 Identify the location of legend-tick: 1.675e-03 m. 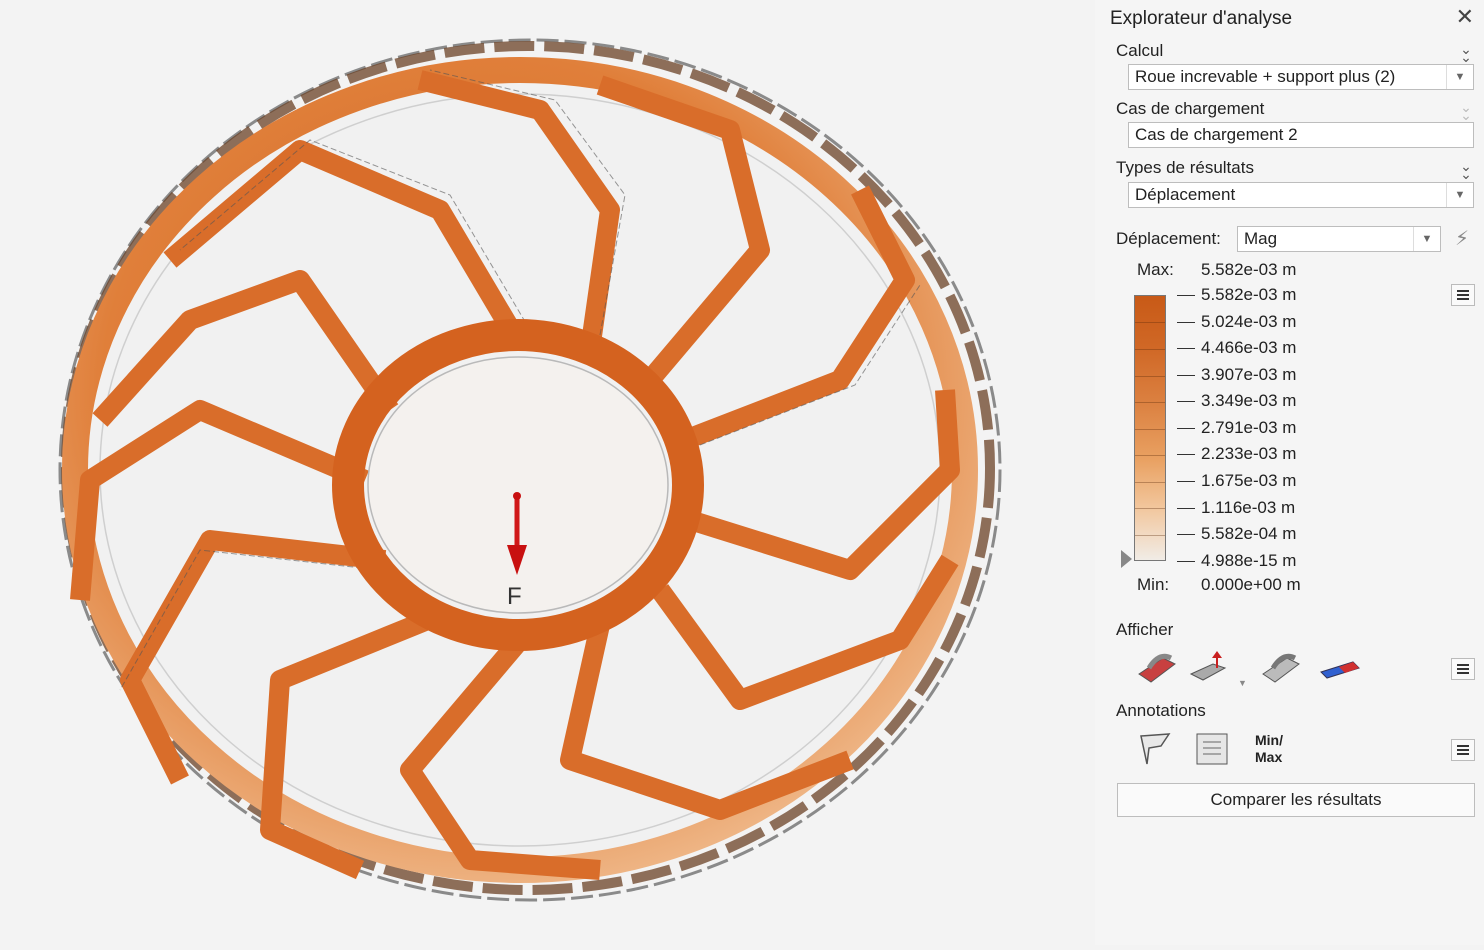
(1236, 481).